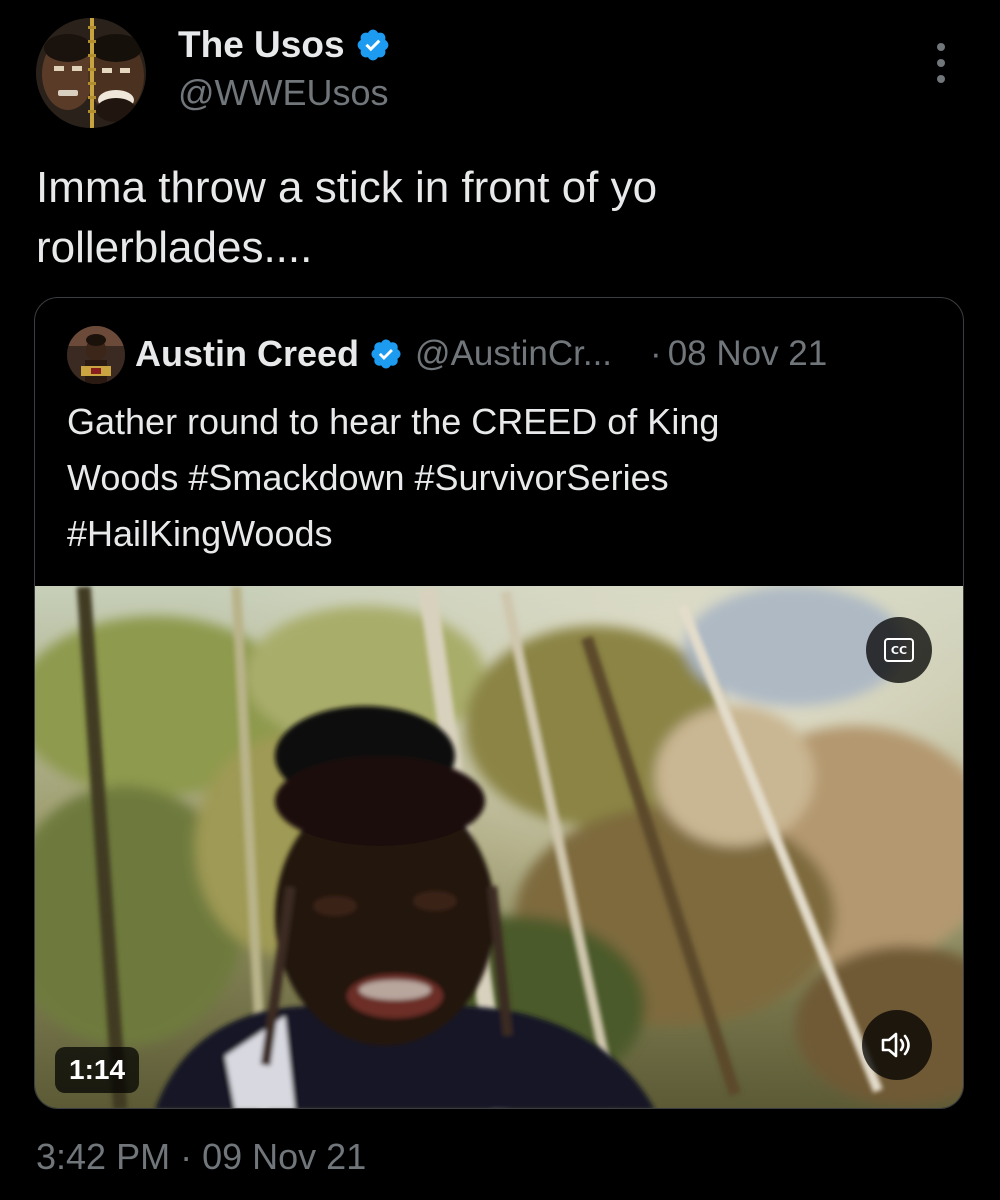 The height and width of the screenshot is (1200, 1000). What do you see at coordinates (748, 354) in the screenshot?
I see `quoted-date: 08 Nov 21` at bounding box center [748, 354].